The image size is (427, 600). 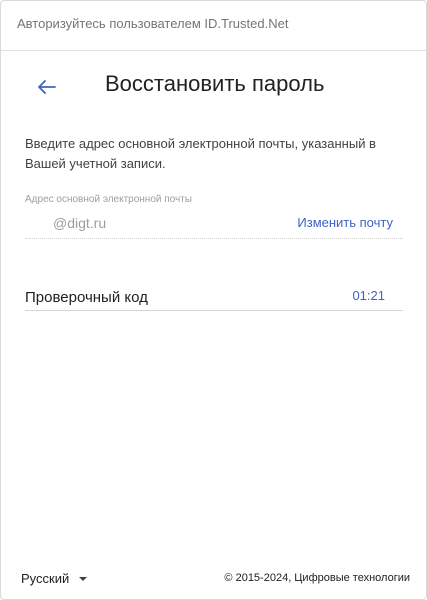 I want to click on email-label: Адрес основной электронной почты, so click(x=108, y=199).